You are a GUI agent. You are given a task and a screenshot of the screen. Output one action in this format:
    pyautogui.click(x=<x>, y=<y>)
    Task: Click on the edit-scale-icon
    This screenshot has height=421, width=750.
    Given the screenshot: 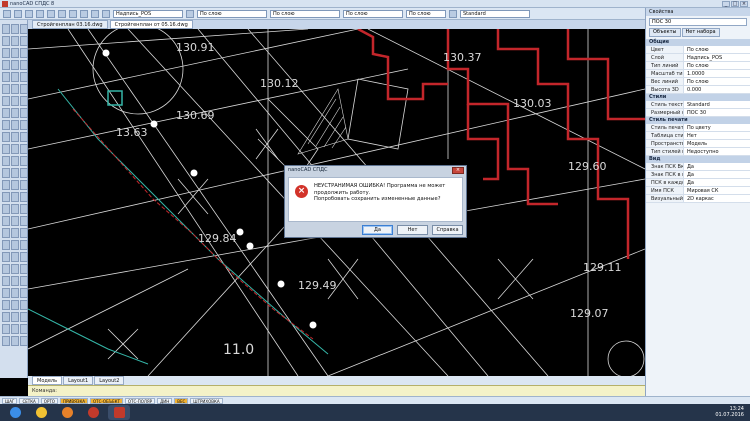 What is the action you would take?
    pyautogui.click(x=15, y=65)
    